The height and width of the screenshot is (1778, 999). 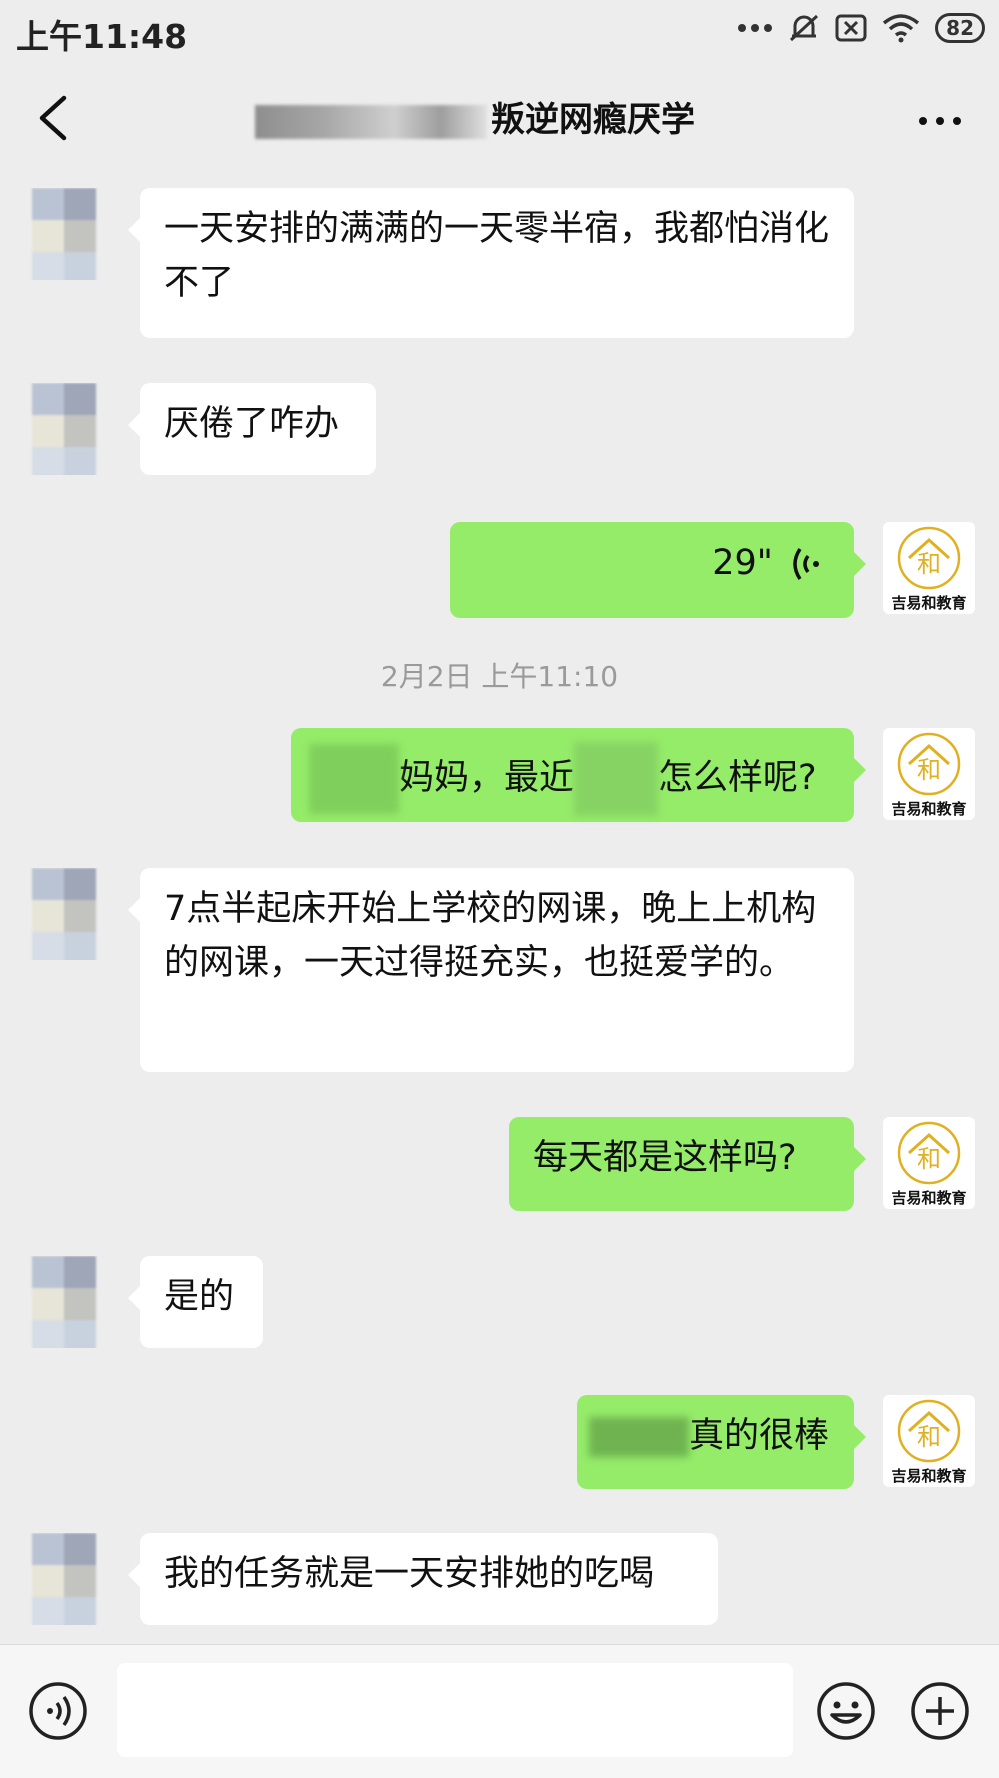 I want to click on status-bar: 上午11:48 82, so click(x=499, y=31).